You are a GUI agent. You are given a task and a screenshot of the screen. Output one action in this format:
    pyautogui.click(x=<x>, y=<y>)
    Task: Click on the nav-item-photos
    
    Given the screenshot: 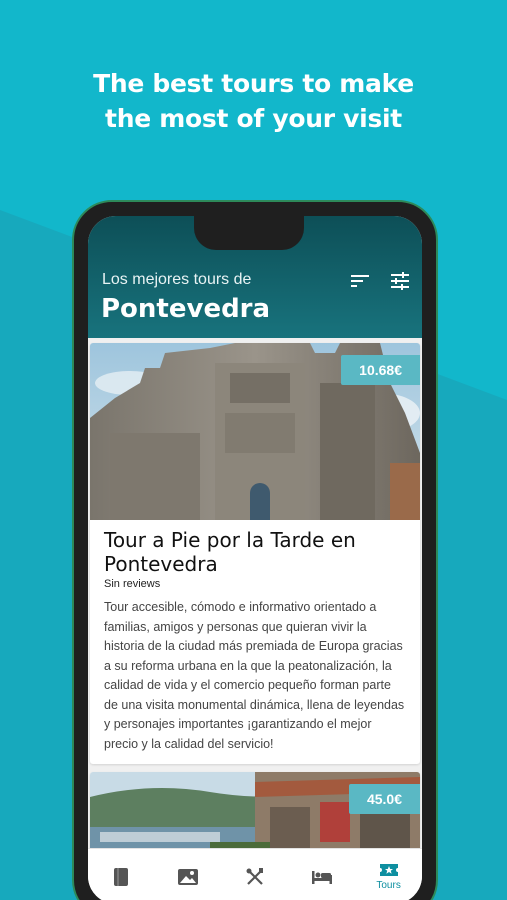 What is the action you would take?
    pyautogui.click(x=188, y=874)
    